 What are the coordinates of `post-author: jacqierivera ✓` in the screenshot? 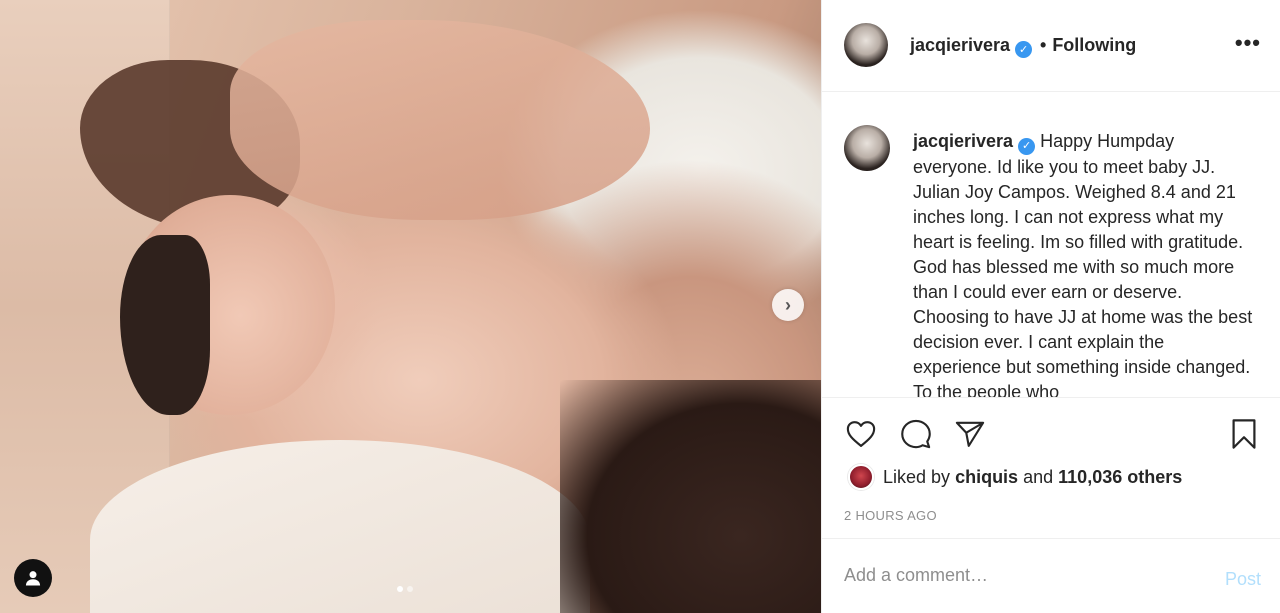 It's located at (971, 46).